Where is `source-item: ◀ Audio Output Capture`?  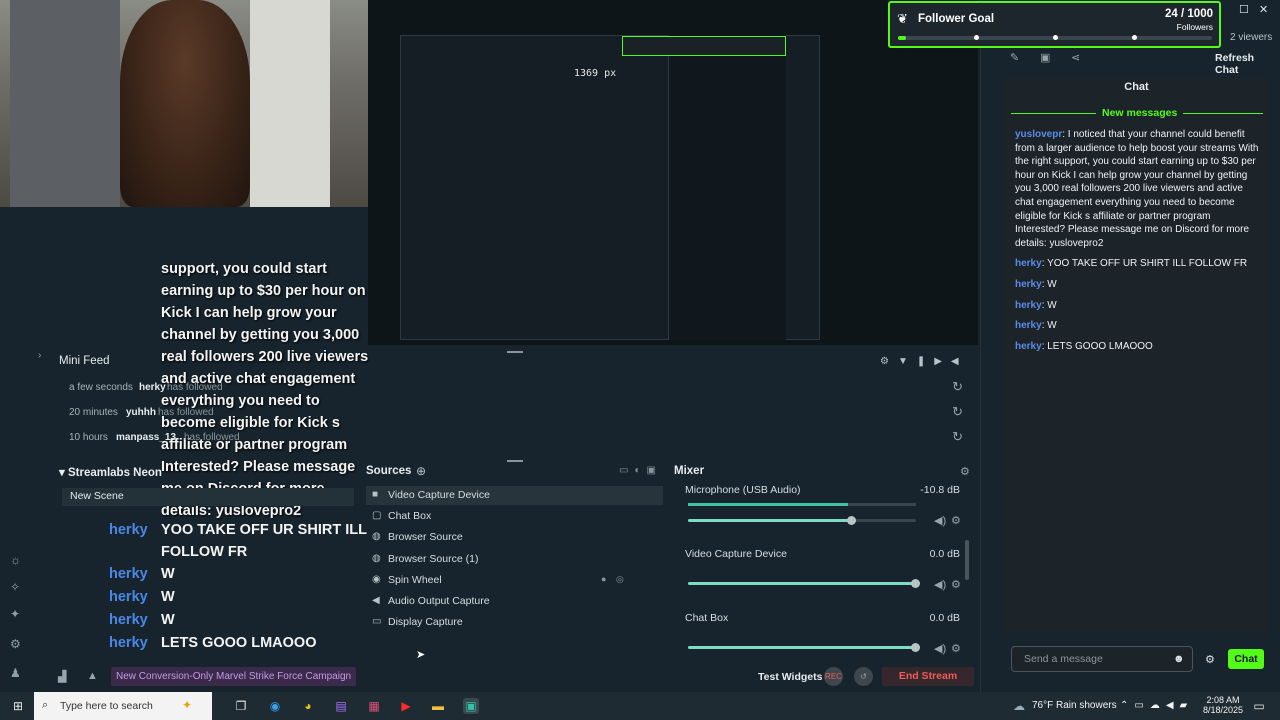
source-item: ◀ Audio Output Capture is located at coordinates (514, 601).